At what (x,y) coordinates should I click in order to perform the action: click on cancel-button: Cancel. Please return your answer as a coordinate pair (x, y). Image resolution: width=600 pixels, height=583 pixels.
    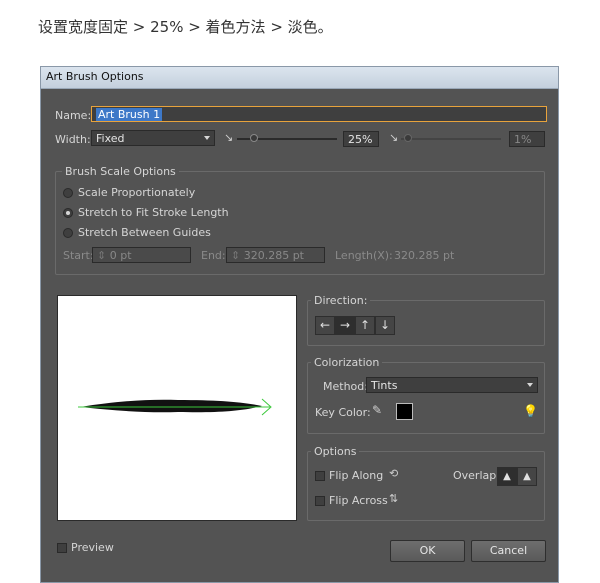
    Looking at the image, I should click on (508, 551).